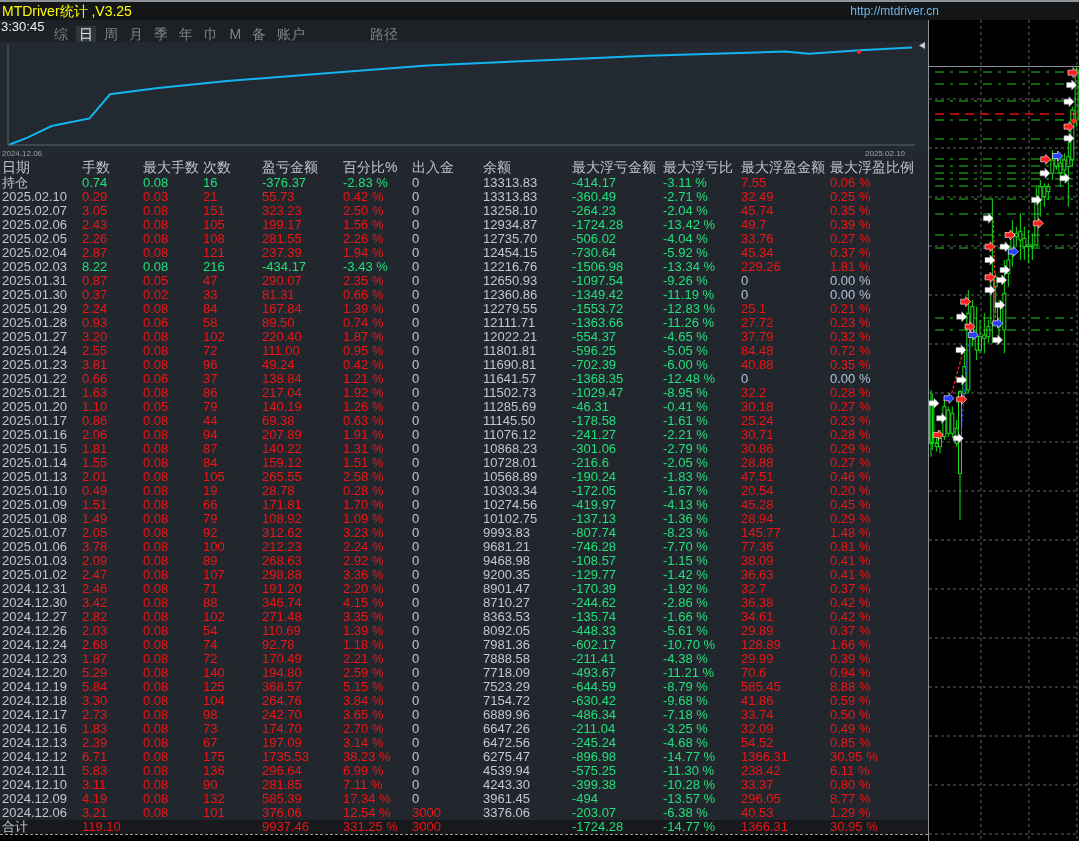  What do you see at coordinates (686, 561) in the screenshot?
I see `table-cell-text: -1.15 %` at bounding box center [686, 561].